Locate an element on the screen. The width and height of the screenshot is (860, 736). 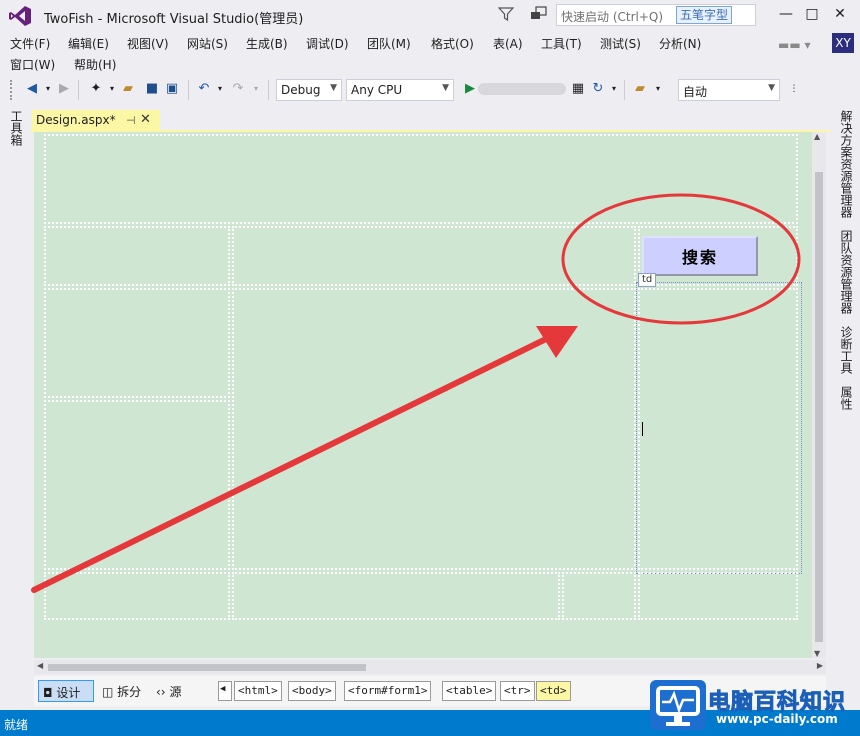
menu-table: 表(A) is located at coordinates (508, 43).